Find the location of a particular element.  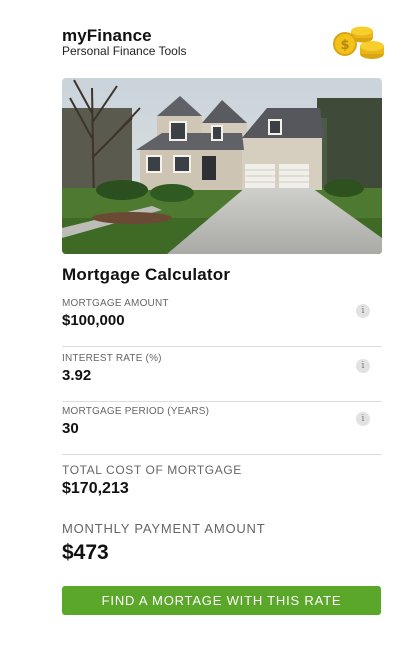

calculator-title: Mortgage Calculator is located at coordinates (146, 274).